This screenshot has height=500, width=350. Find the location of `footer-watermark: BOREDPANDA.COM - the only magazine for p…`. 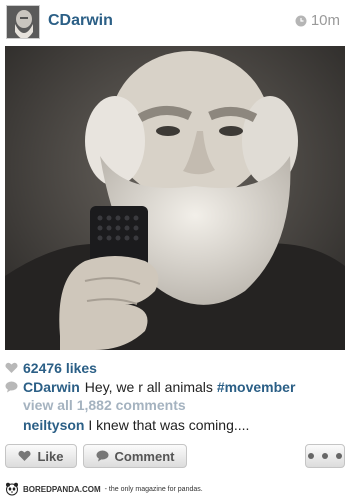

footer-watermark: BOREDPANDA.COM - the only magazine for p… is located at coordinates (175, 489).